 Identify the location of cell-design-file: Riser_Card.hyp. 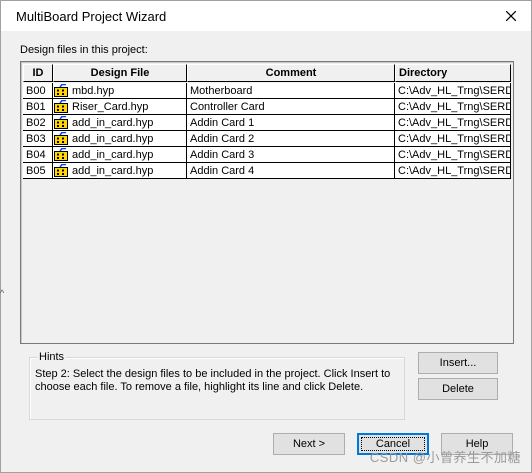
(120, 107).